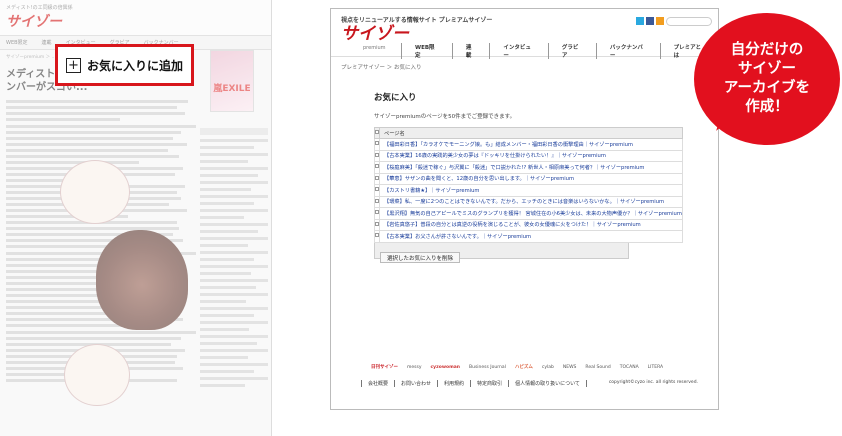 The width and height of the screenshot is (842, 436). I want to click on table-row: 【古本実業】お父さんが許さないんです。｜サイゾーpremium, so click(528, 236).